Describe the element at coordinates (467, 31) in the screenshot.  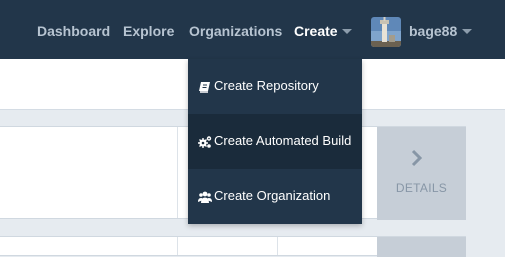
I see `user-chevron-down-icon` at that location.